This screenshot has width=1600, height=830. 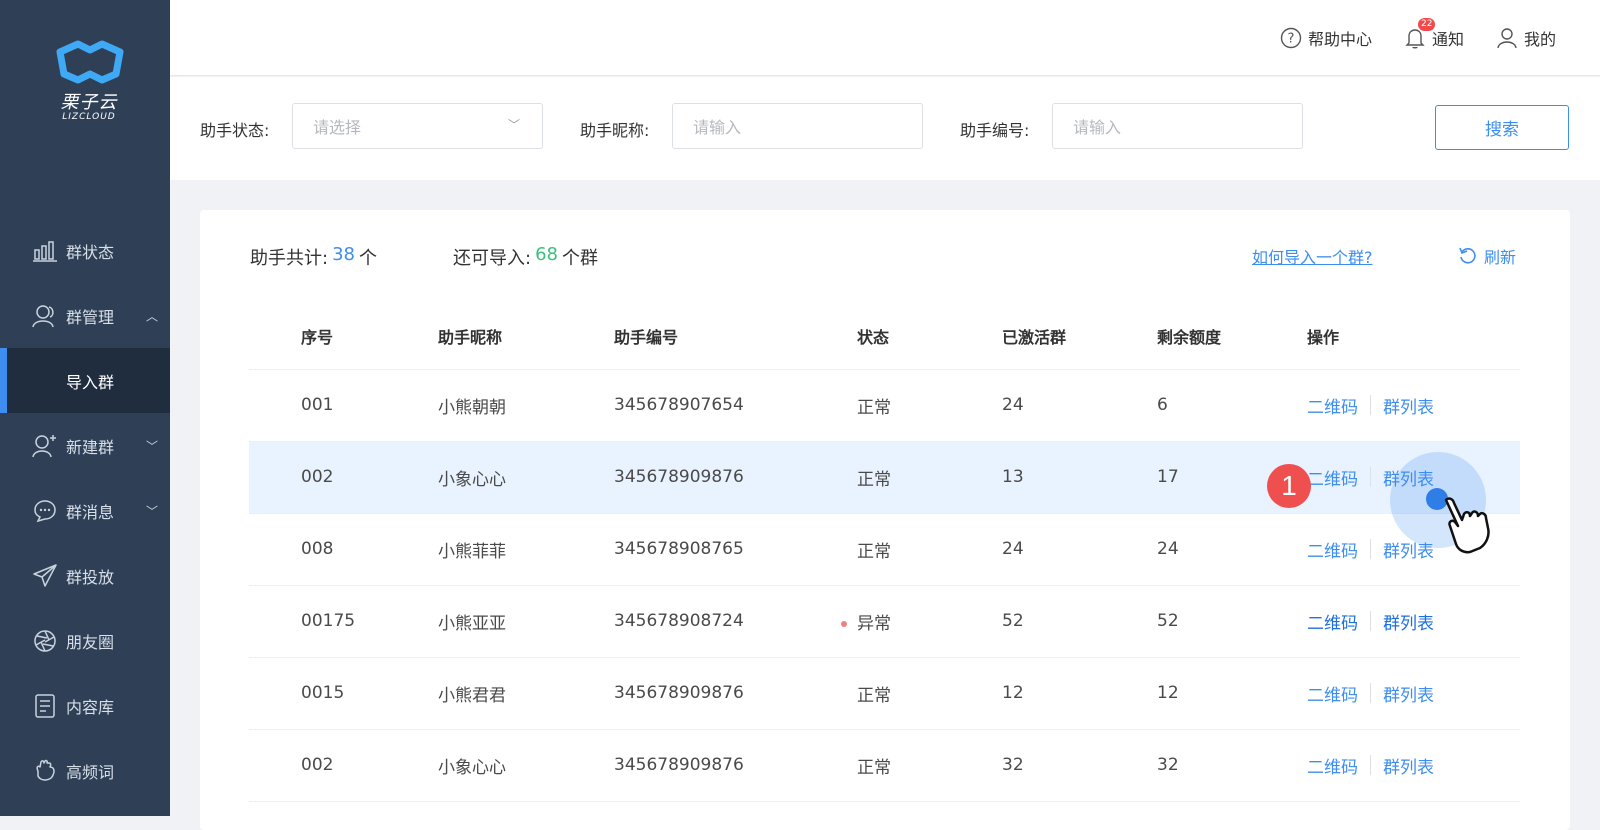 I want to click on table-row: 002 小象心心 345678909876 正常 32 32 二维码 群列表, so click(x=884, y=765).